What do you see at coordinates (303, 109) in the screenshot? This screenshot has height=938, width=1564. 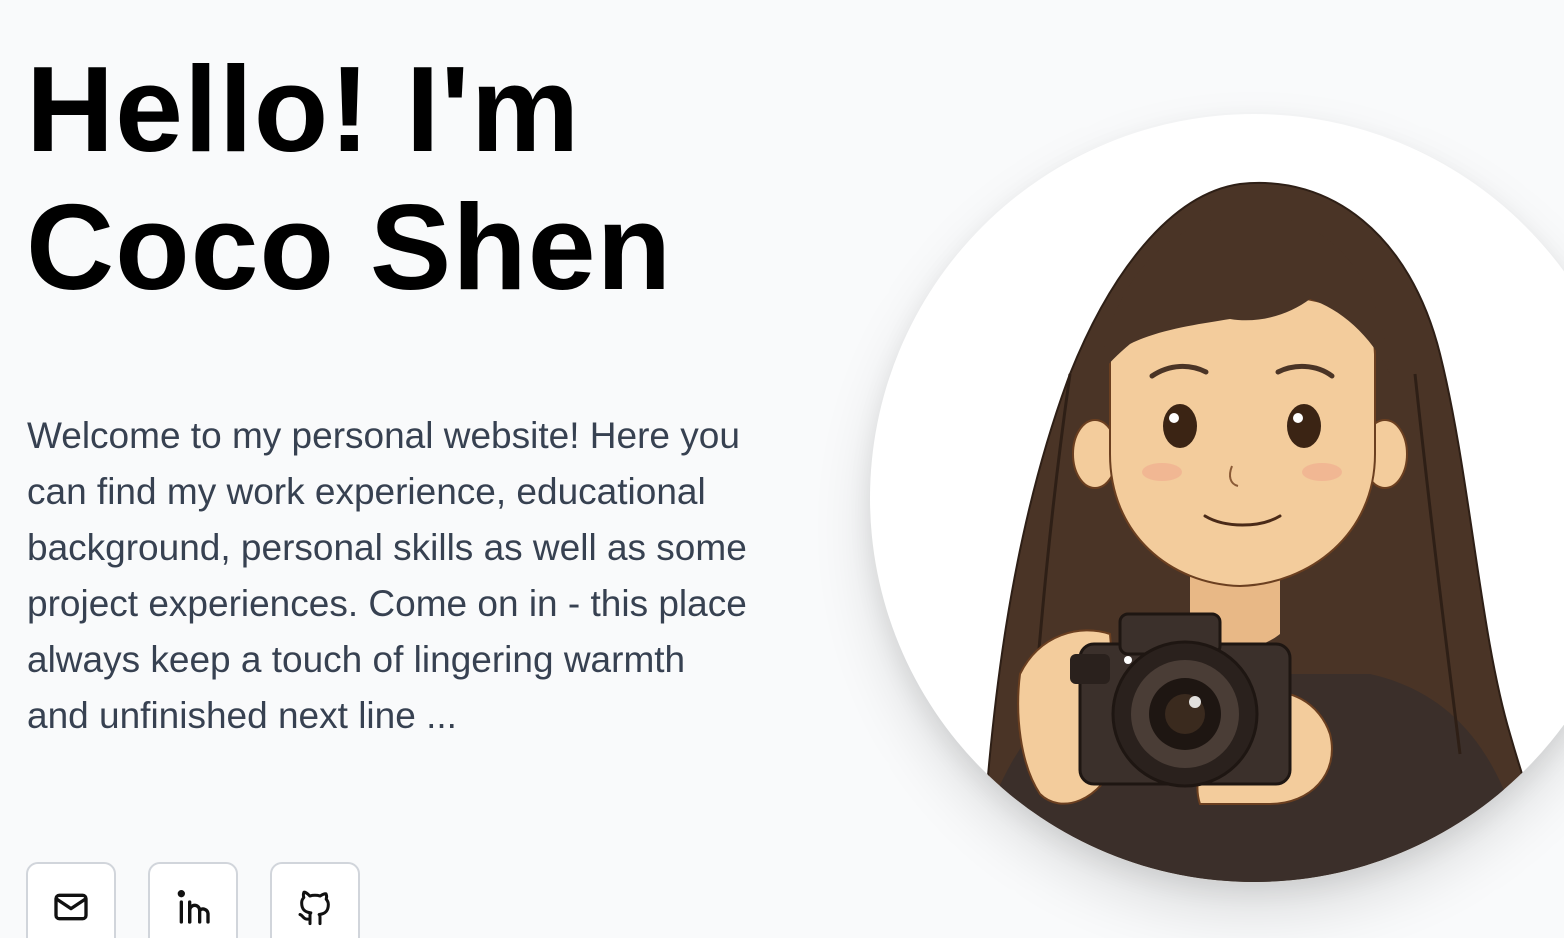 I see `hero-title-line-1: Hello! I'm` at bounding box center [303, 109].